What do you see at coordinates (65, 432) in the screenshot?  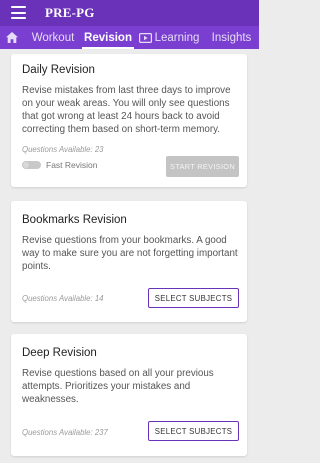 I see `questions-available: Questions Available: 237` at bounding box center [65, 432].